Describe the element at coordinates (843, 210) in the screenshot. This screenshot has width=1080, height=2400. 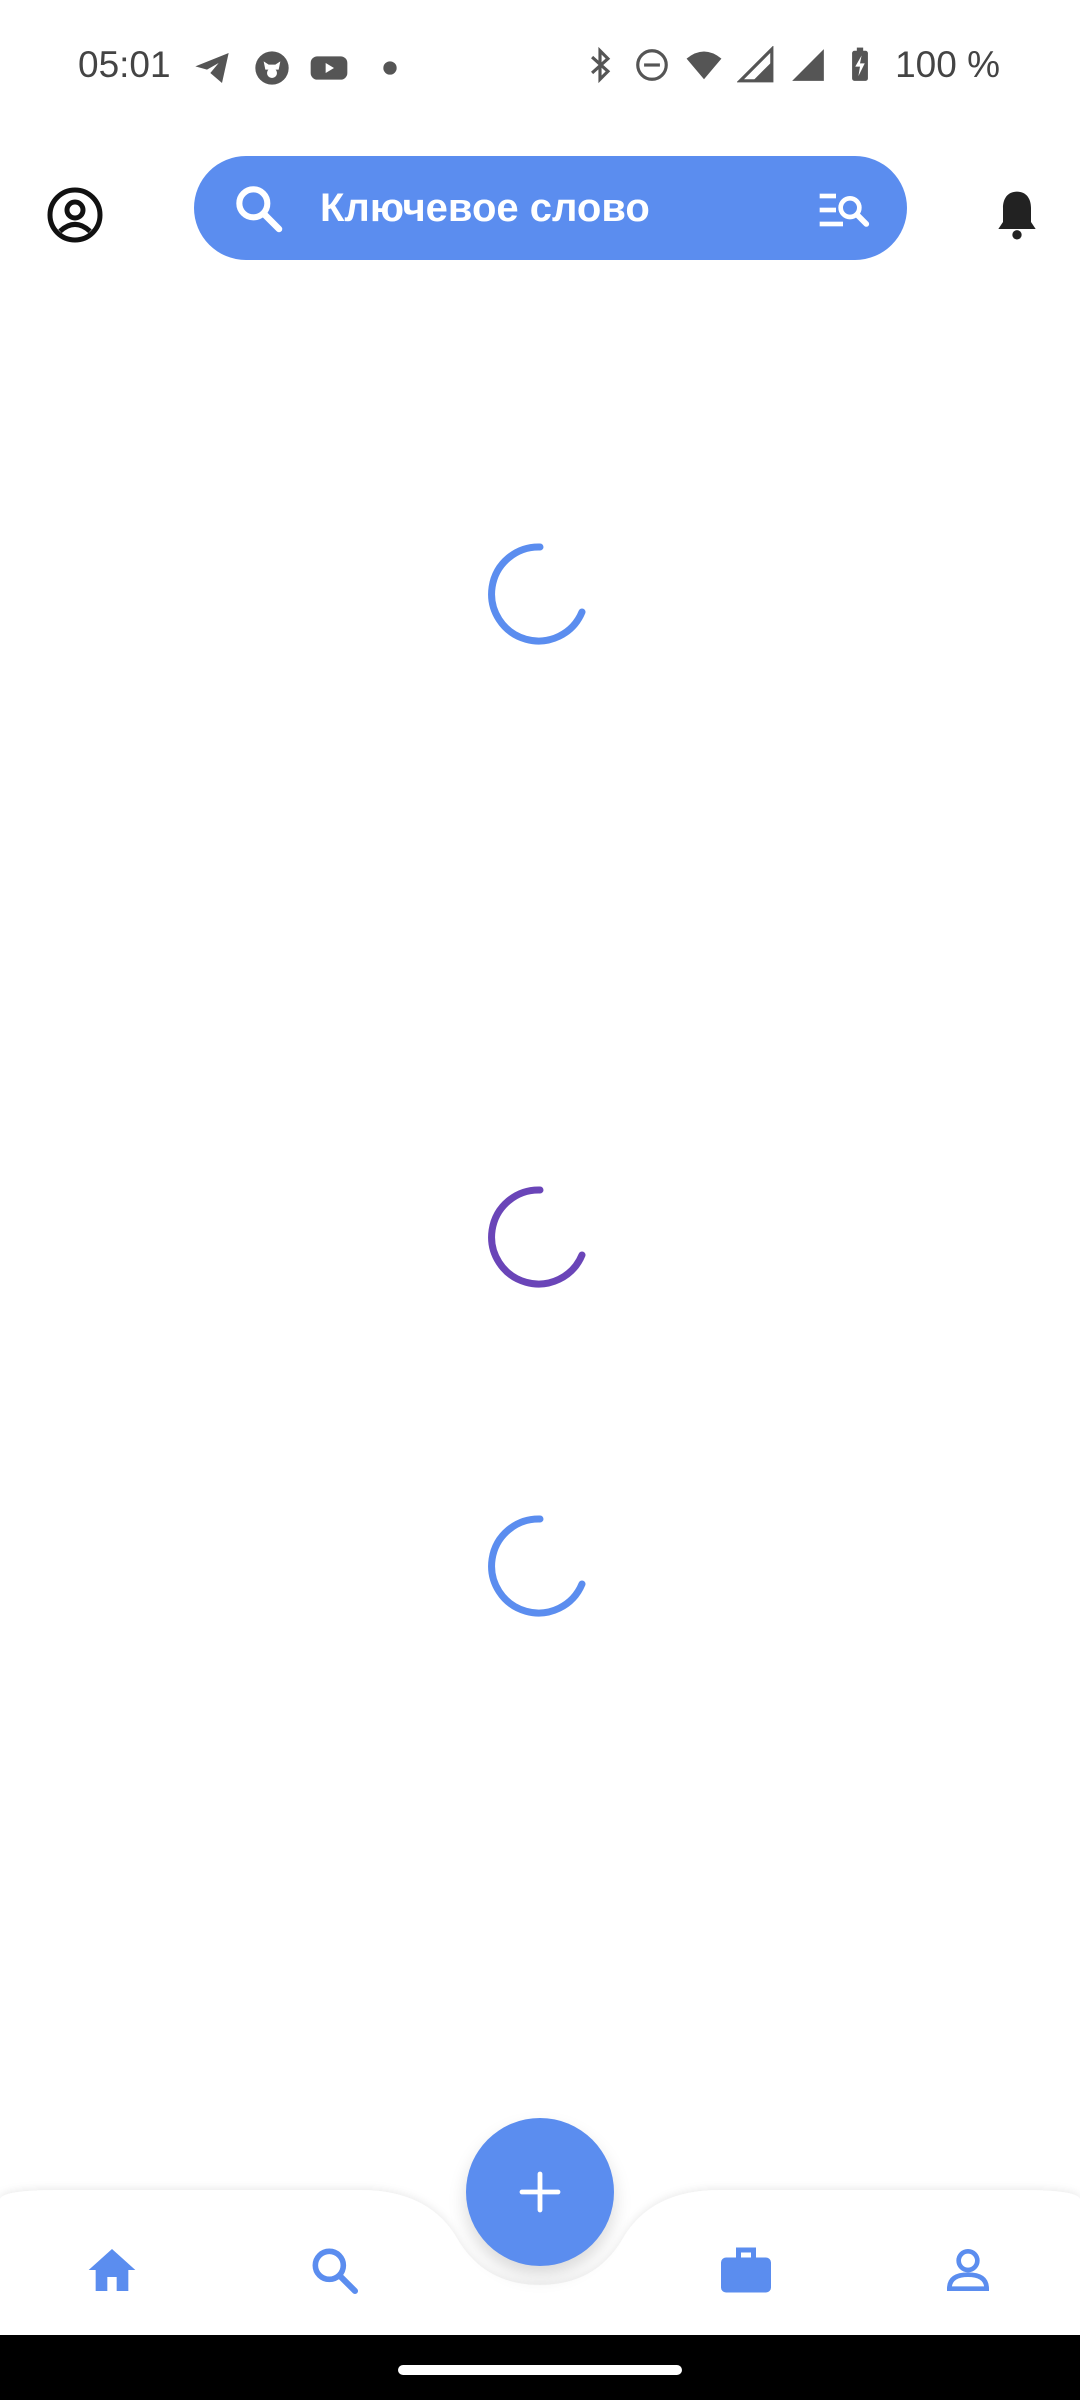
I see `search-filter-icon` at that location.